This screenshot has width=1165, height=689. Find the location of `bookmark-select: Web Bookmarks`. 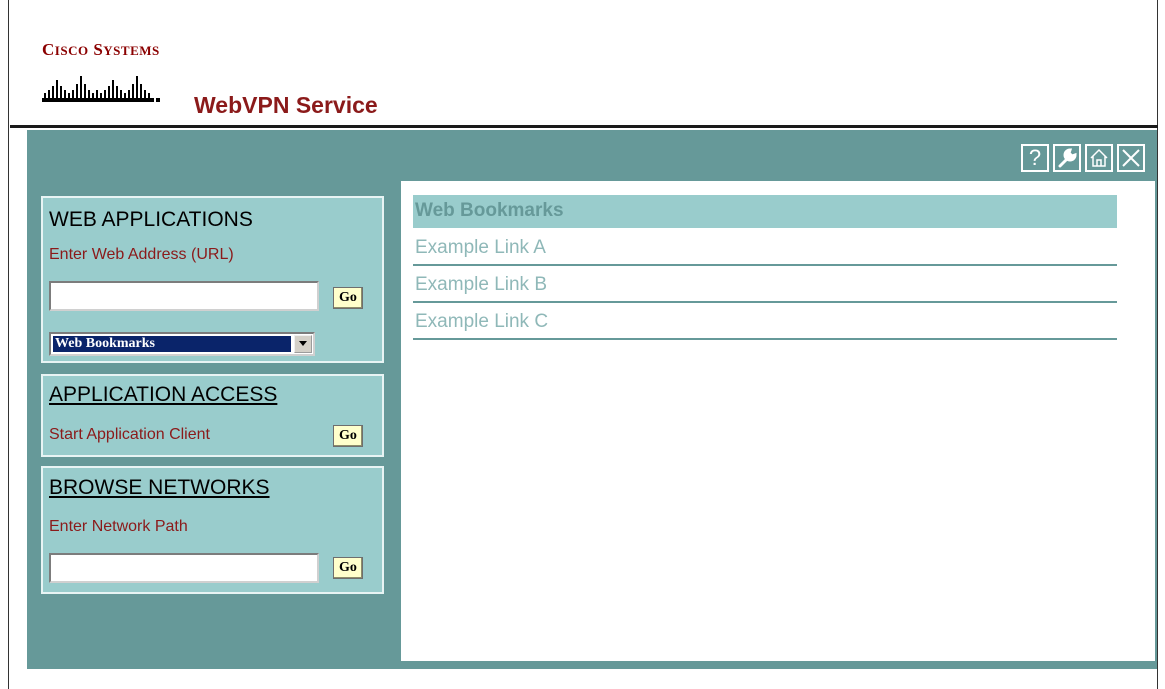

bookmark-select: Web Bookmarks is located at coordinates (182, 344).